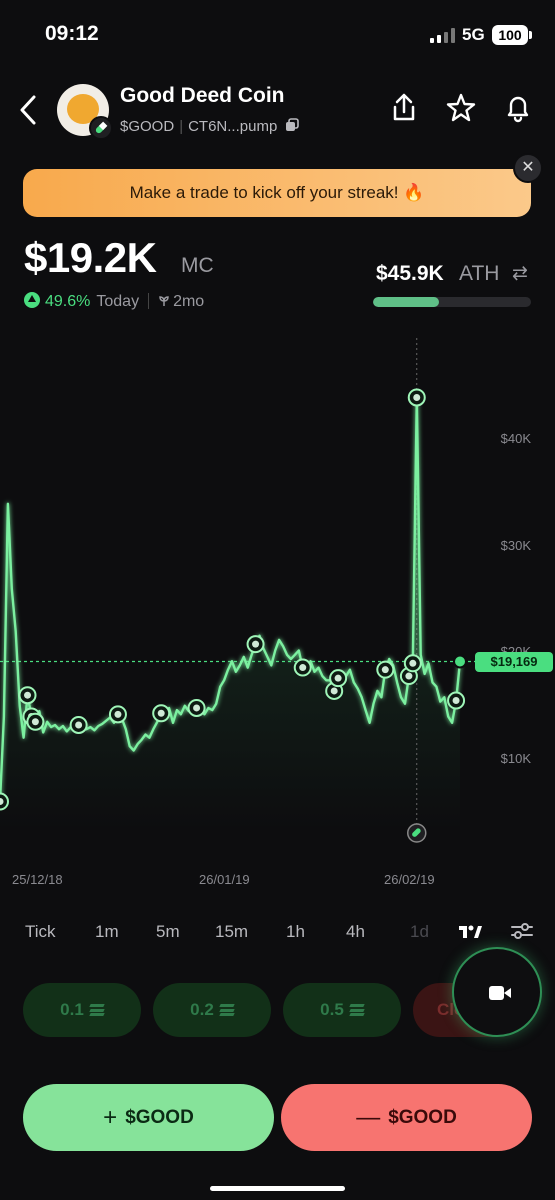 This screenshot has height=1200, width=555. What do you see at coordinates (470, 931) in the screenshot?
I see `tradingview-icon` at bounding box center [470, 931].